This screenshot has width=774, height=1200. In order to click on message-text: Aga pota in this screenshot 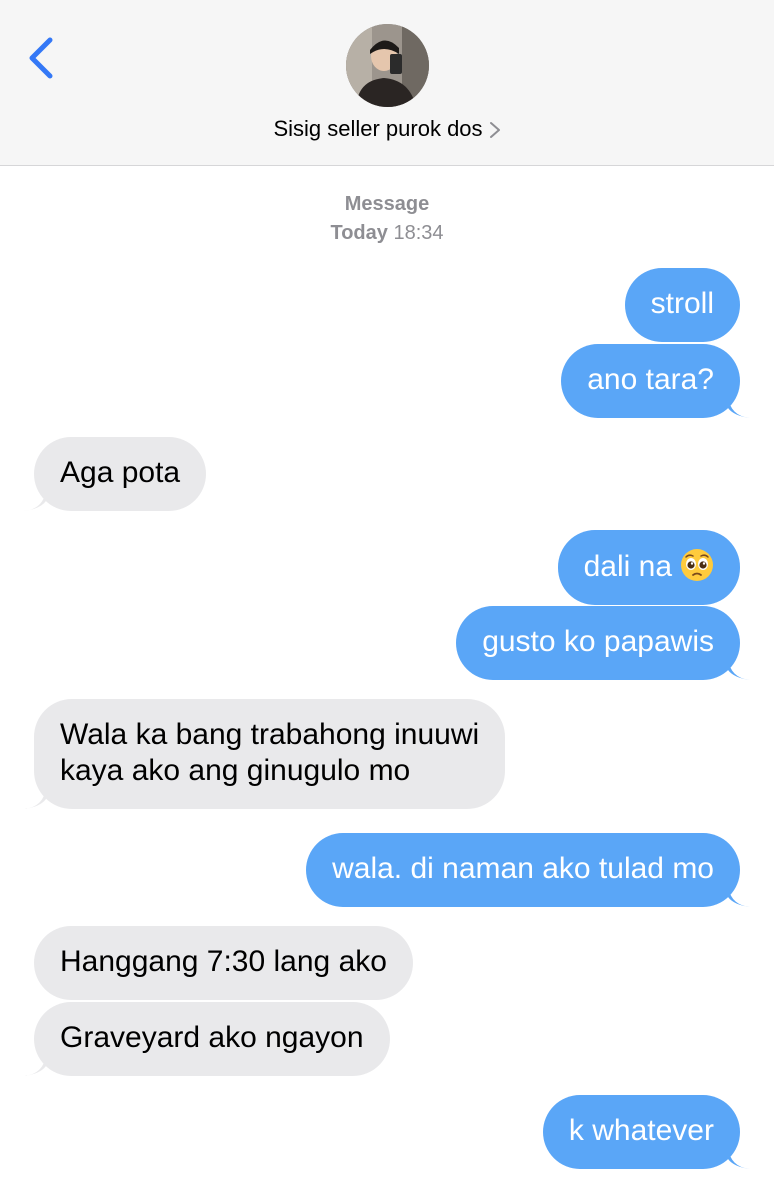, I will do `click(120, 472)`.